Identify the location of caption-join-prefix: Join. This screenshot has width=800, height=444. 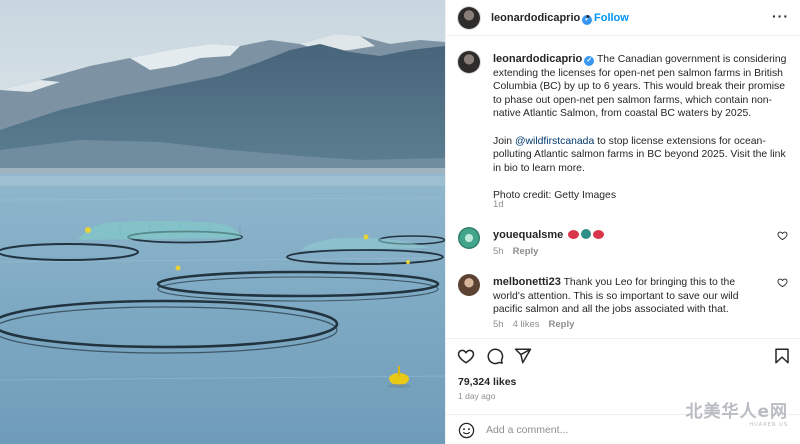
(504, 141).